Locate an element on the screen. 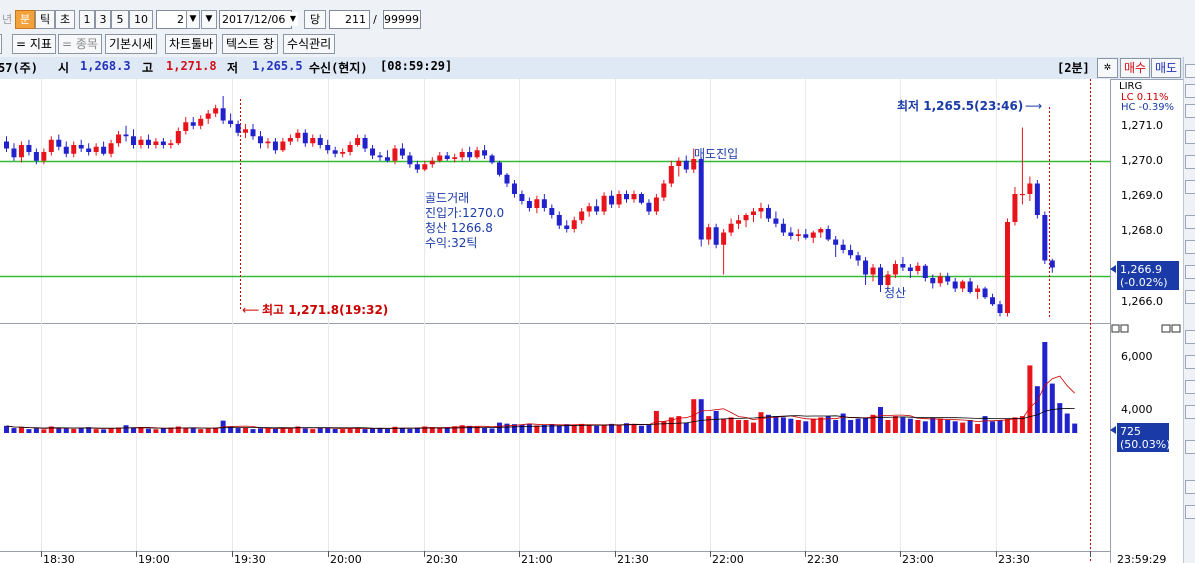 The width and height of the screenshot is (1195, 563). max-count-input: 99999 is located at coordinates (402, 19).